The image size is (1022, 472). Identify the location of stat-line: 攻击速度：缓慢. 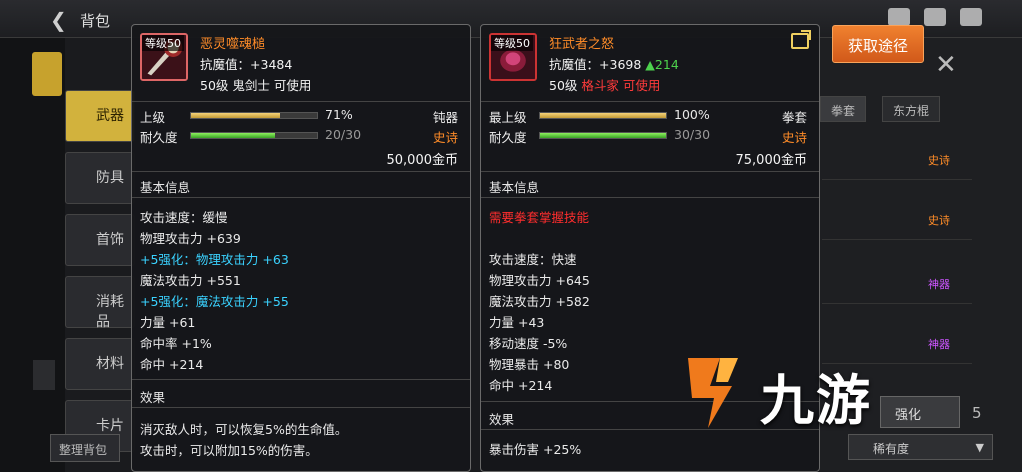
(184, 217).